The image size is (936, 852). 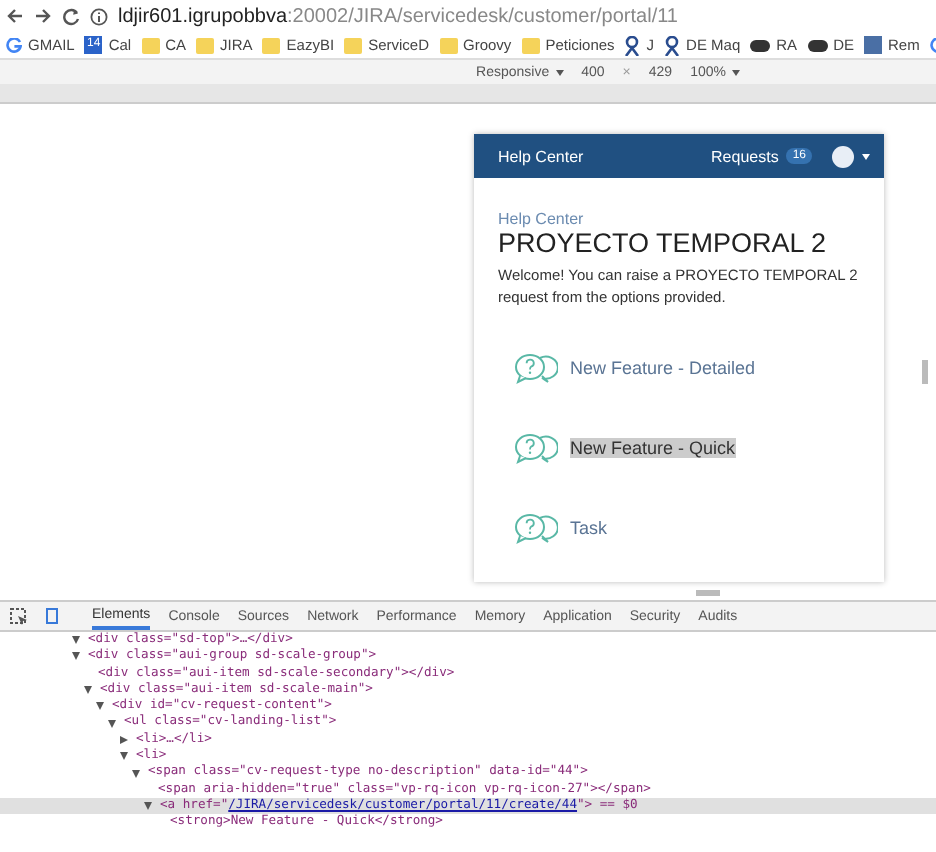 What do you see at coordinates (15, 16) in the screenshot?
I see `back-icon` at bounding box center [15, 16].